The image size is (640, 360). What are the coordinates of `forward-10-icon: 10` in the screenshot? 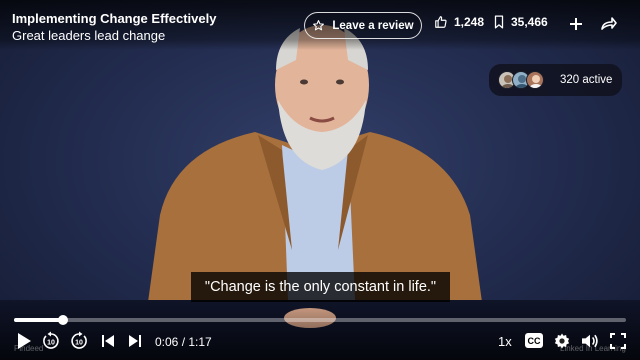 It's located at (79, 341).